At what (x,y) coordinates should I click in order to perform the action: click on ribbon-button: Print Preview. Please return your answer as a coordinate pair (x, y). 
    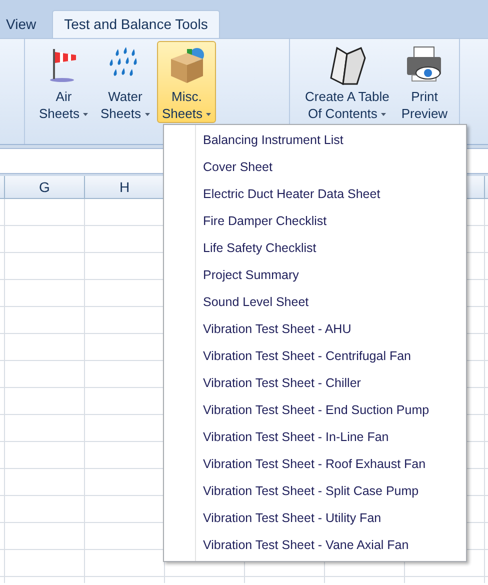
    Looking at the image, I should click on (424, 82).